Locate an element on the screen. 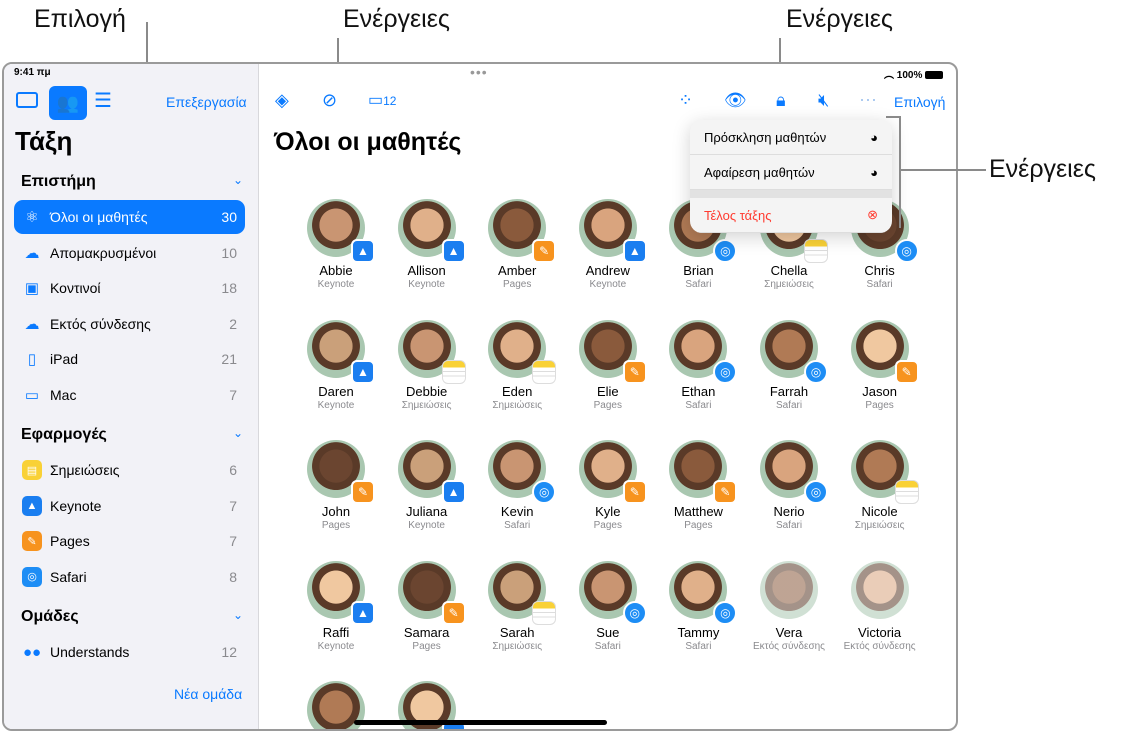  app-badge-icon is located at coordinates (544, 612).